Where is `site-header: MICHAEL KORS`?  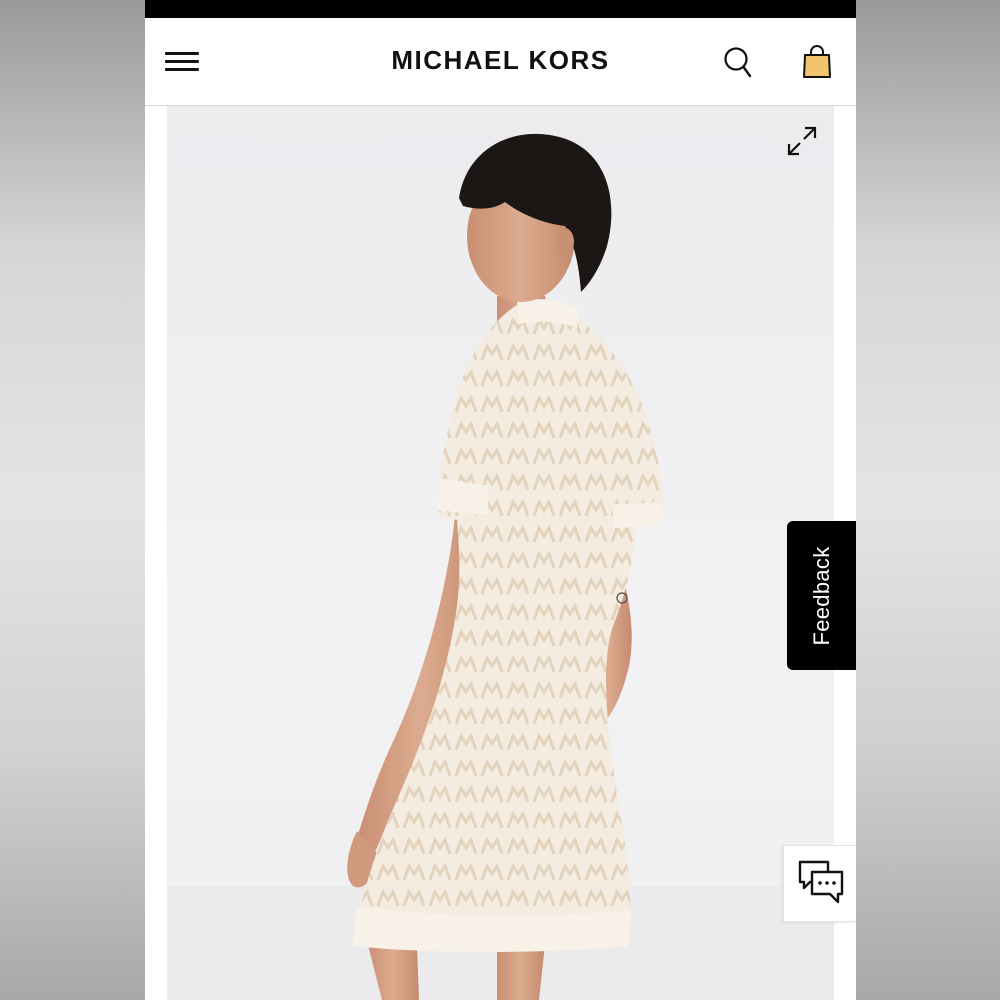 site-header: MICHAEL KORS is located at coordinates (500, 62).